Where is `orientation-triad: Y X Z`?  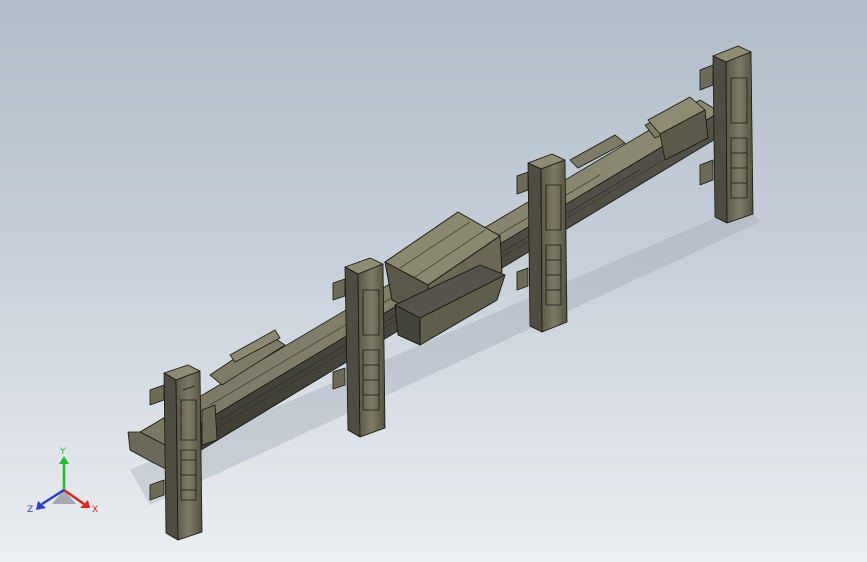 orientation-triad: Y X Z is located at coordinates (64, 486).